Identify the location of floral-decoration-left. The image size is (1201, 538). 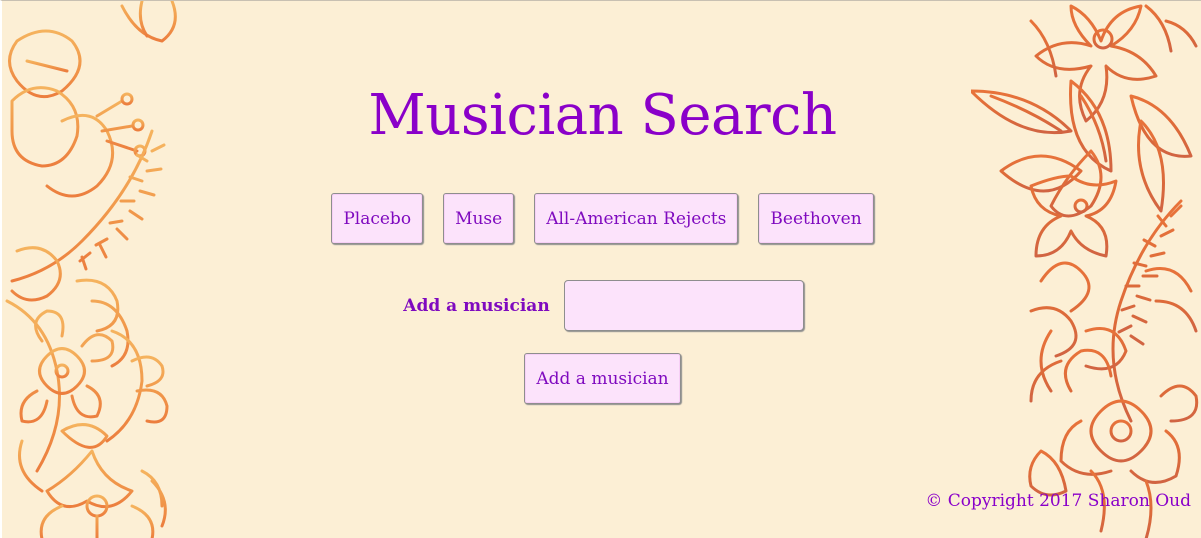
(91, 269).